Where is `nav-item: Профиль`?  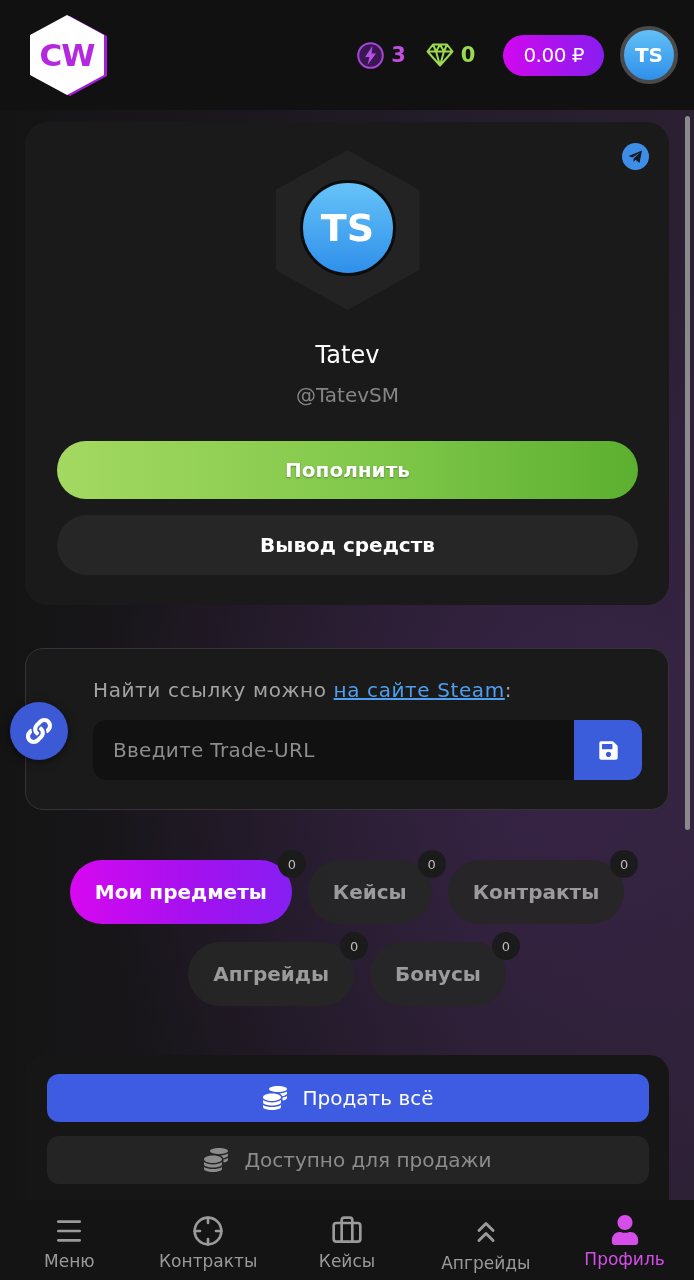 nav-item: Профиль is located at coordinates (624, 1240).